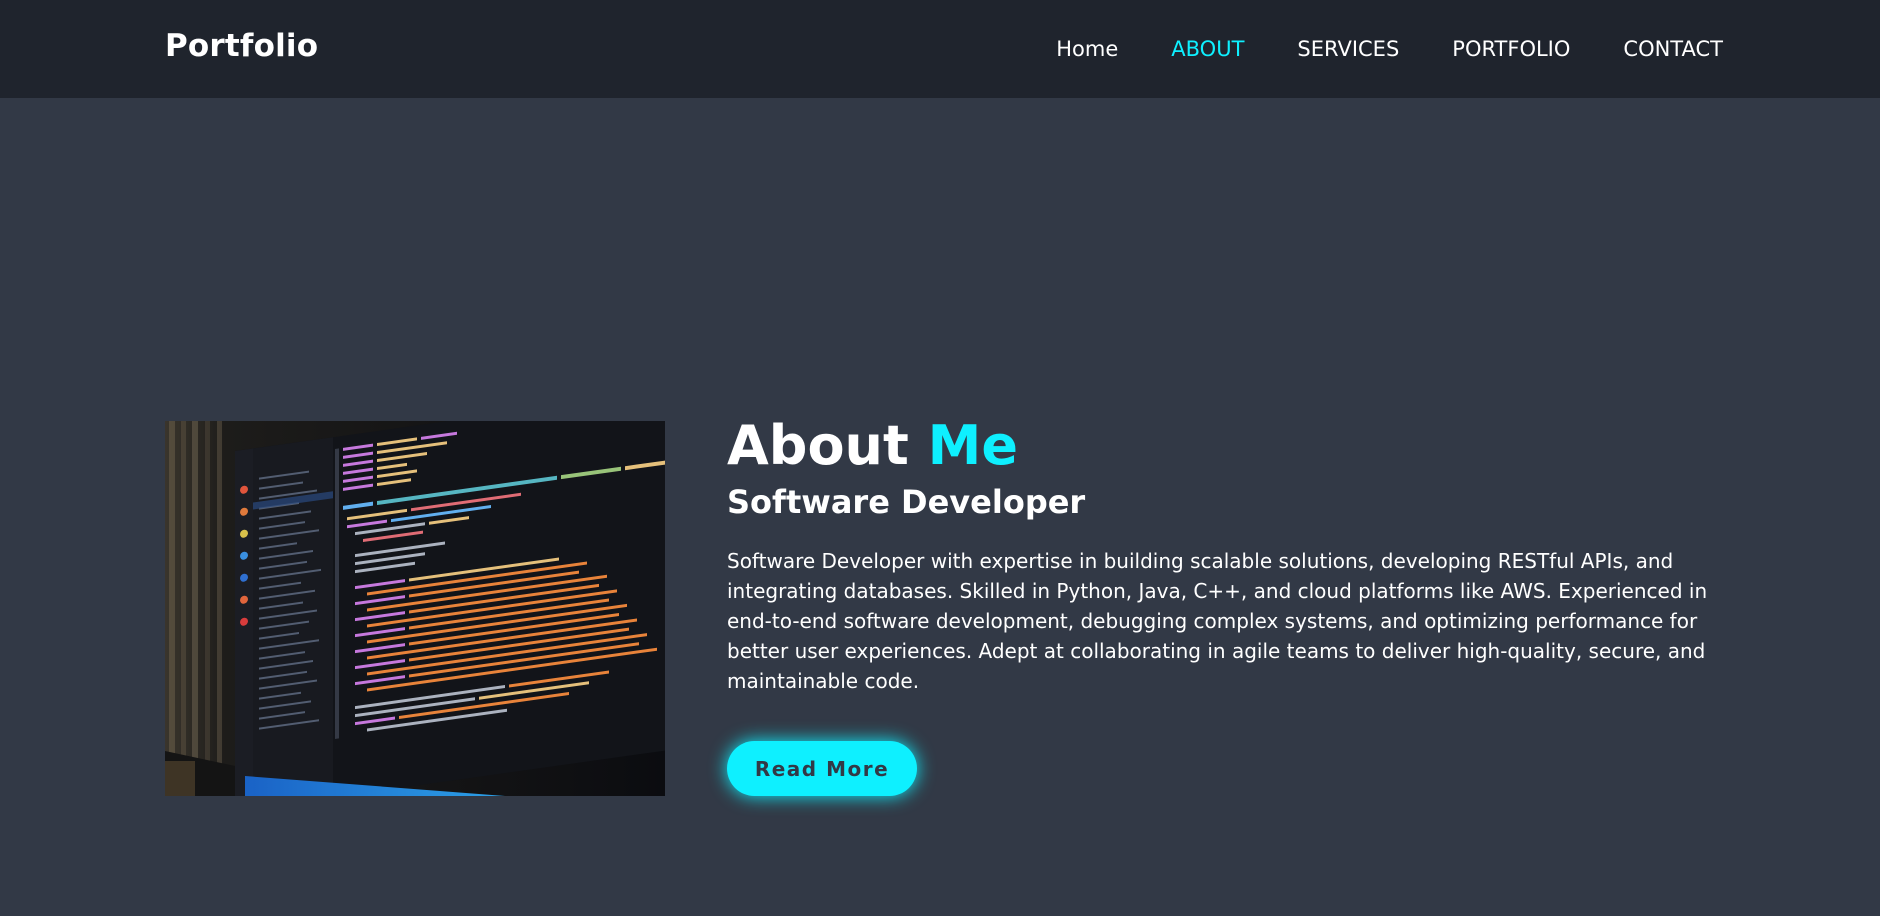 This screenshot has height=916, width=1880. What do you see at coordinates (1348, 49) in the screenshot?
I see `nav-services: SERVICES` at bounding box center [1348, 49].